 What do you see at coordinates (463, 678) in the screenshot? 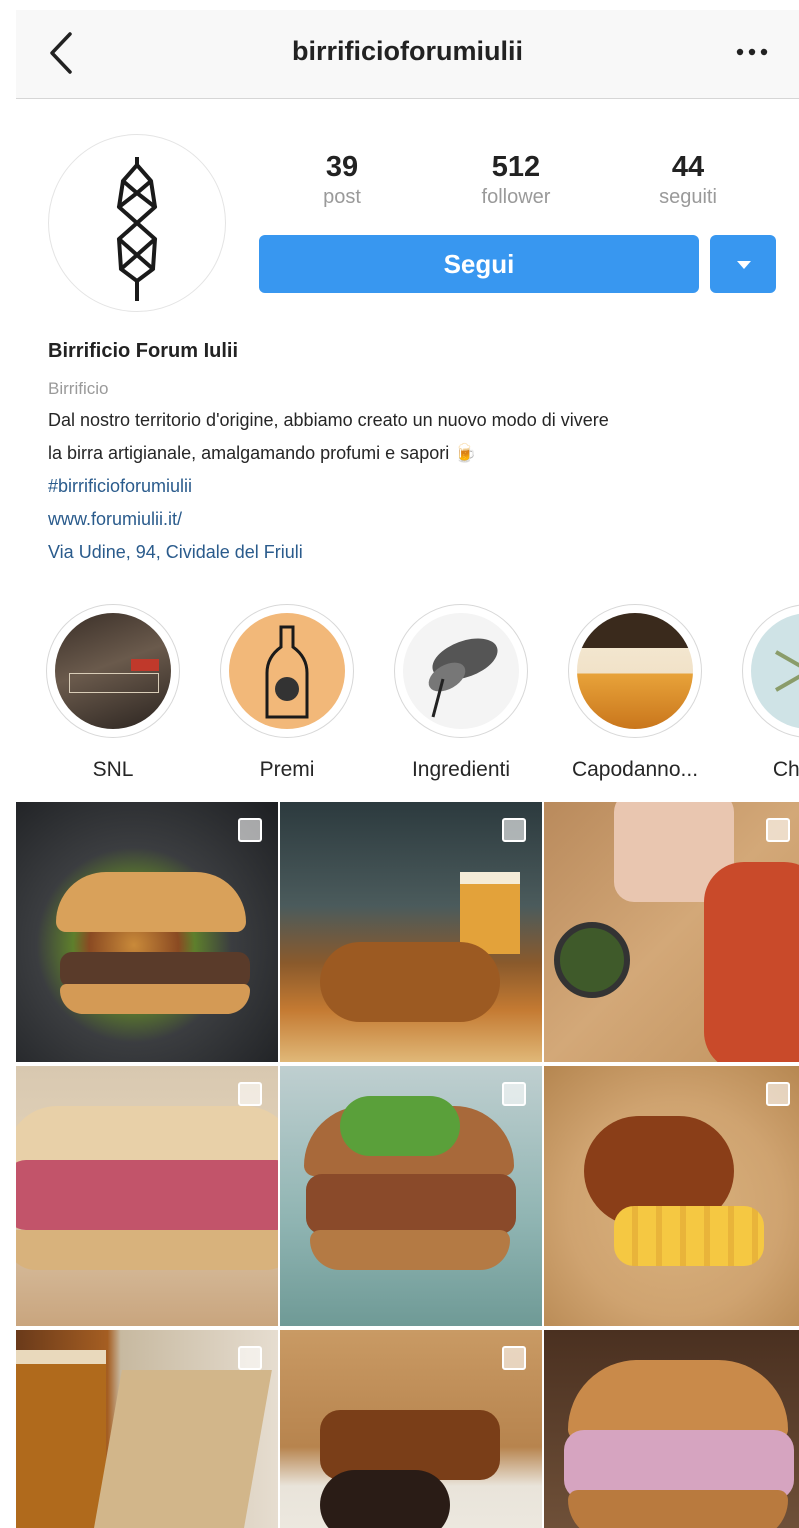
I see `hops-illustration-icon` at bounding box center [463, 678].